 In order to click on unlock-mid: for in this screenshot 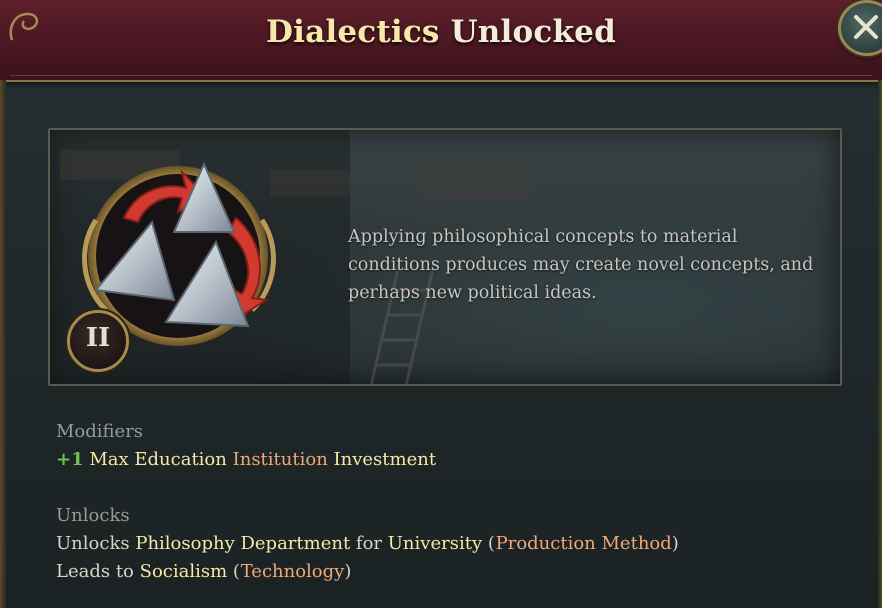, I will do `click(369, 543)`.